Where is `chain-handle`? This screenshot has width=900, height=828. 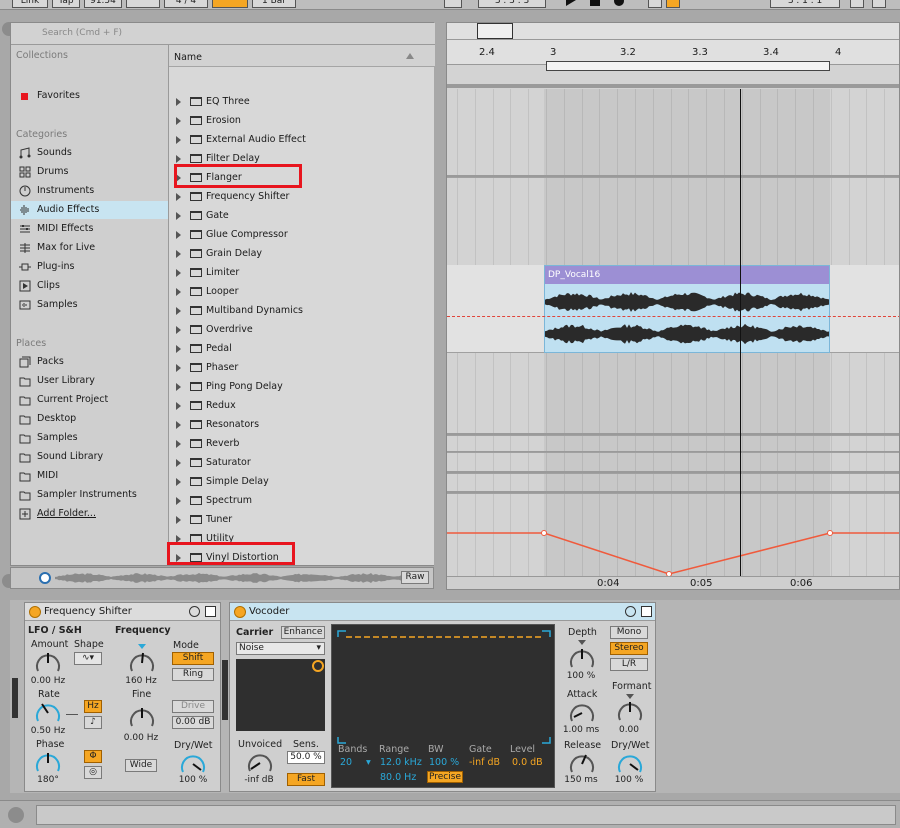
chain-handle is located at coordinates (15, 698).